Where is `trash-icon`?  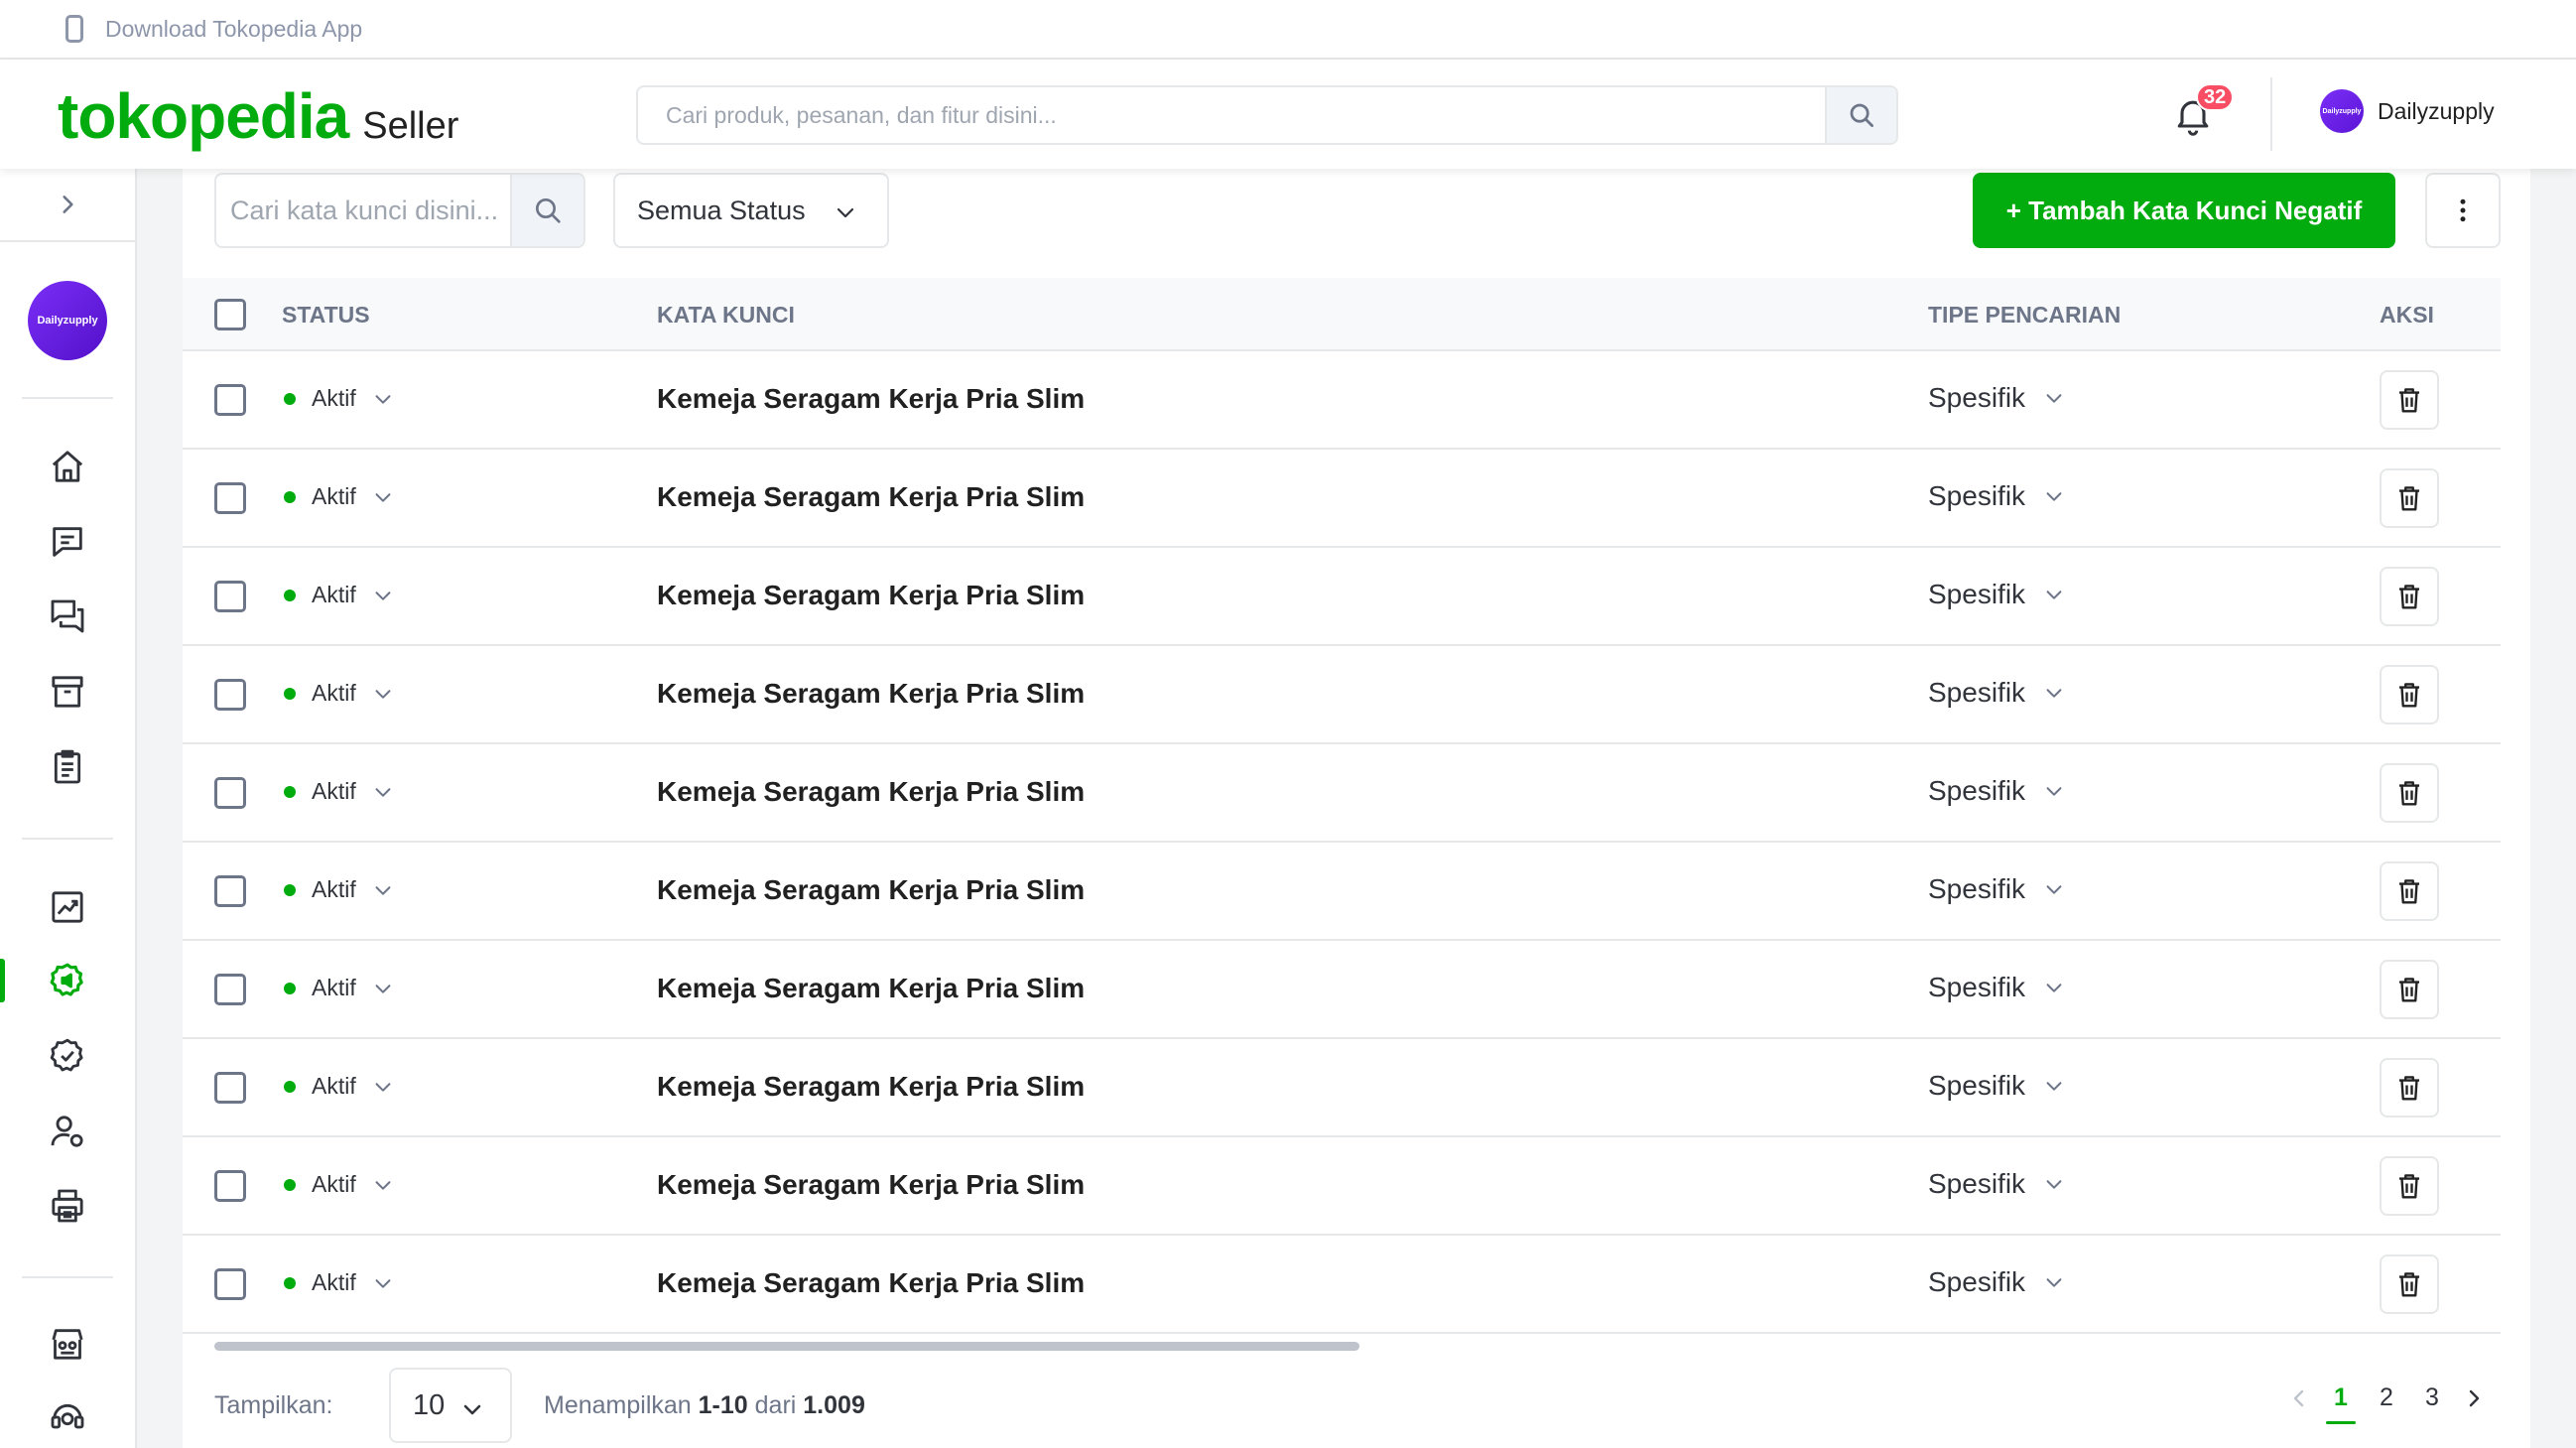
trash-icon is located at coordinates (2409, 990).